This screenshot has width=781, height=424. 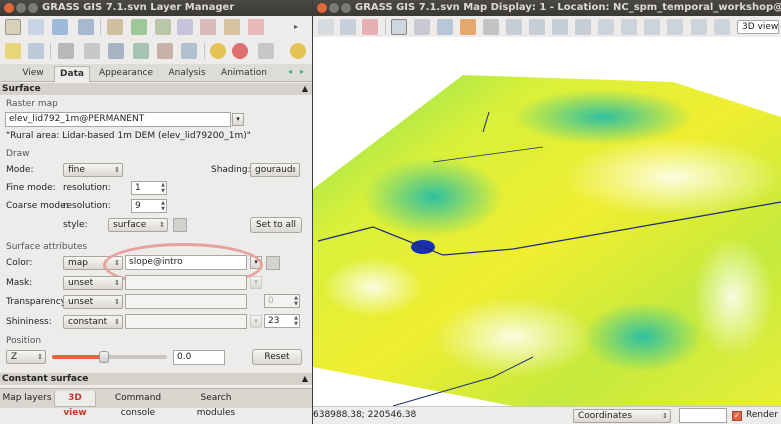 I want to click on georectify-icon, so click(x=92, y=51).